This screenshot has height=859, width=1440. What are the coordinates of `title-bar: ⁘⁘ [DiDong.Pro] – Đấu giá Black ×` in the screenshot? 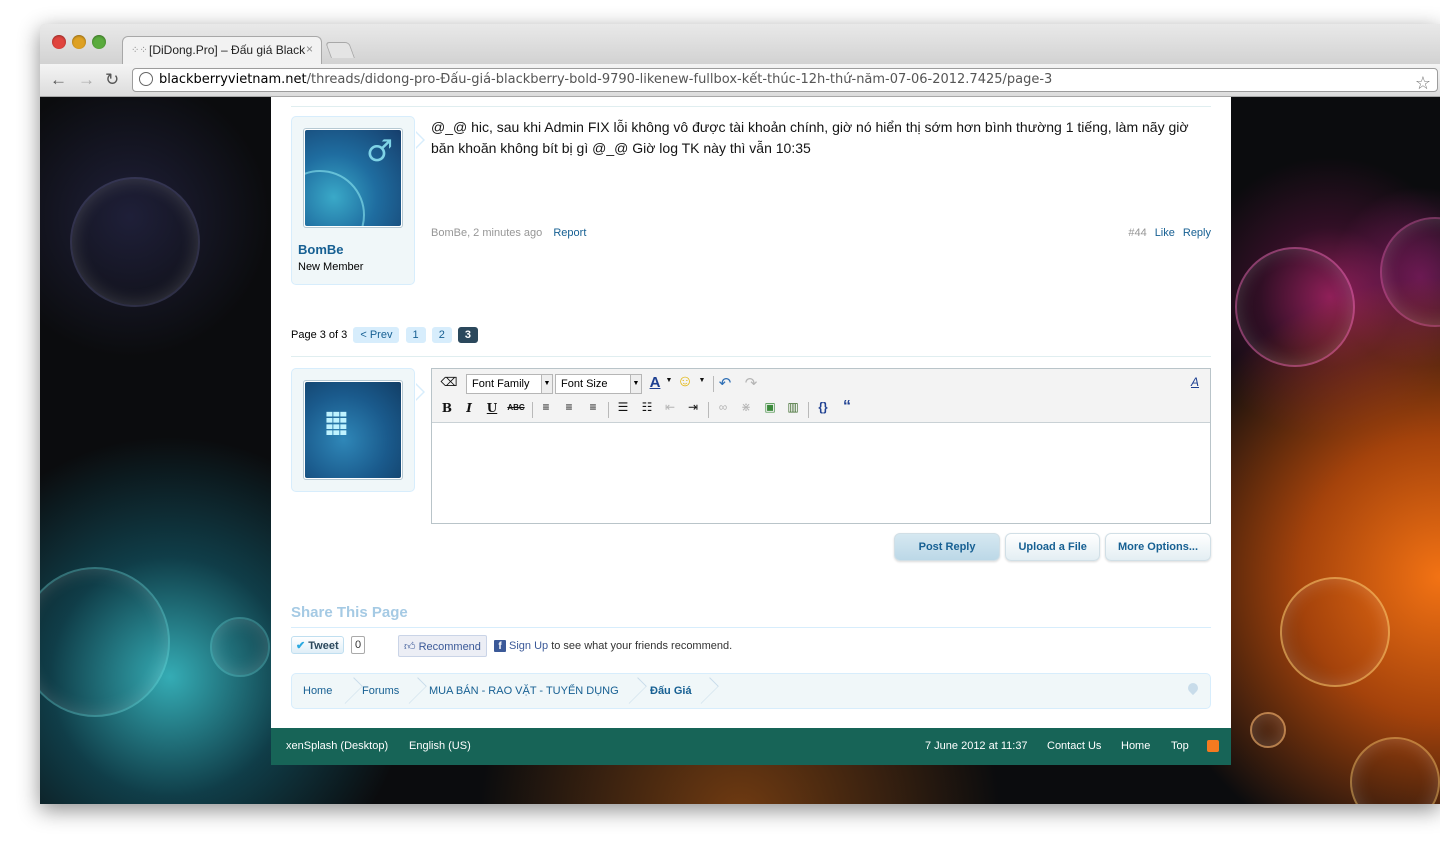 It's located at (740, 44).